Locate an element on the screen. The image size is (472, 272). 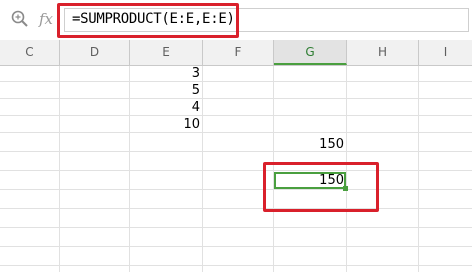
cell-e2: 5 is located at coordinates (165, 90).